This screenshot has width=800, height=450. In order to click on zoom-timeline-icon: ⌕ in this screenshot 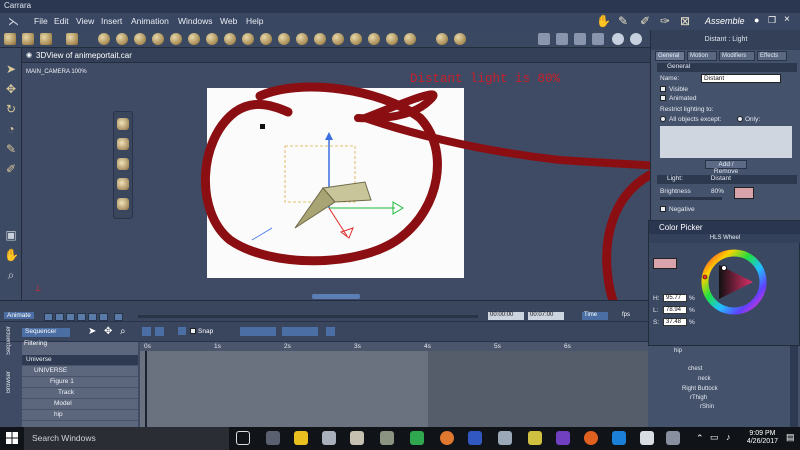, I will do `click(123, 331)`.